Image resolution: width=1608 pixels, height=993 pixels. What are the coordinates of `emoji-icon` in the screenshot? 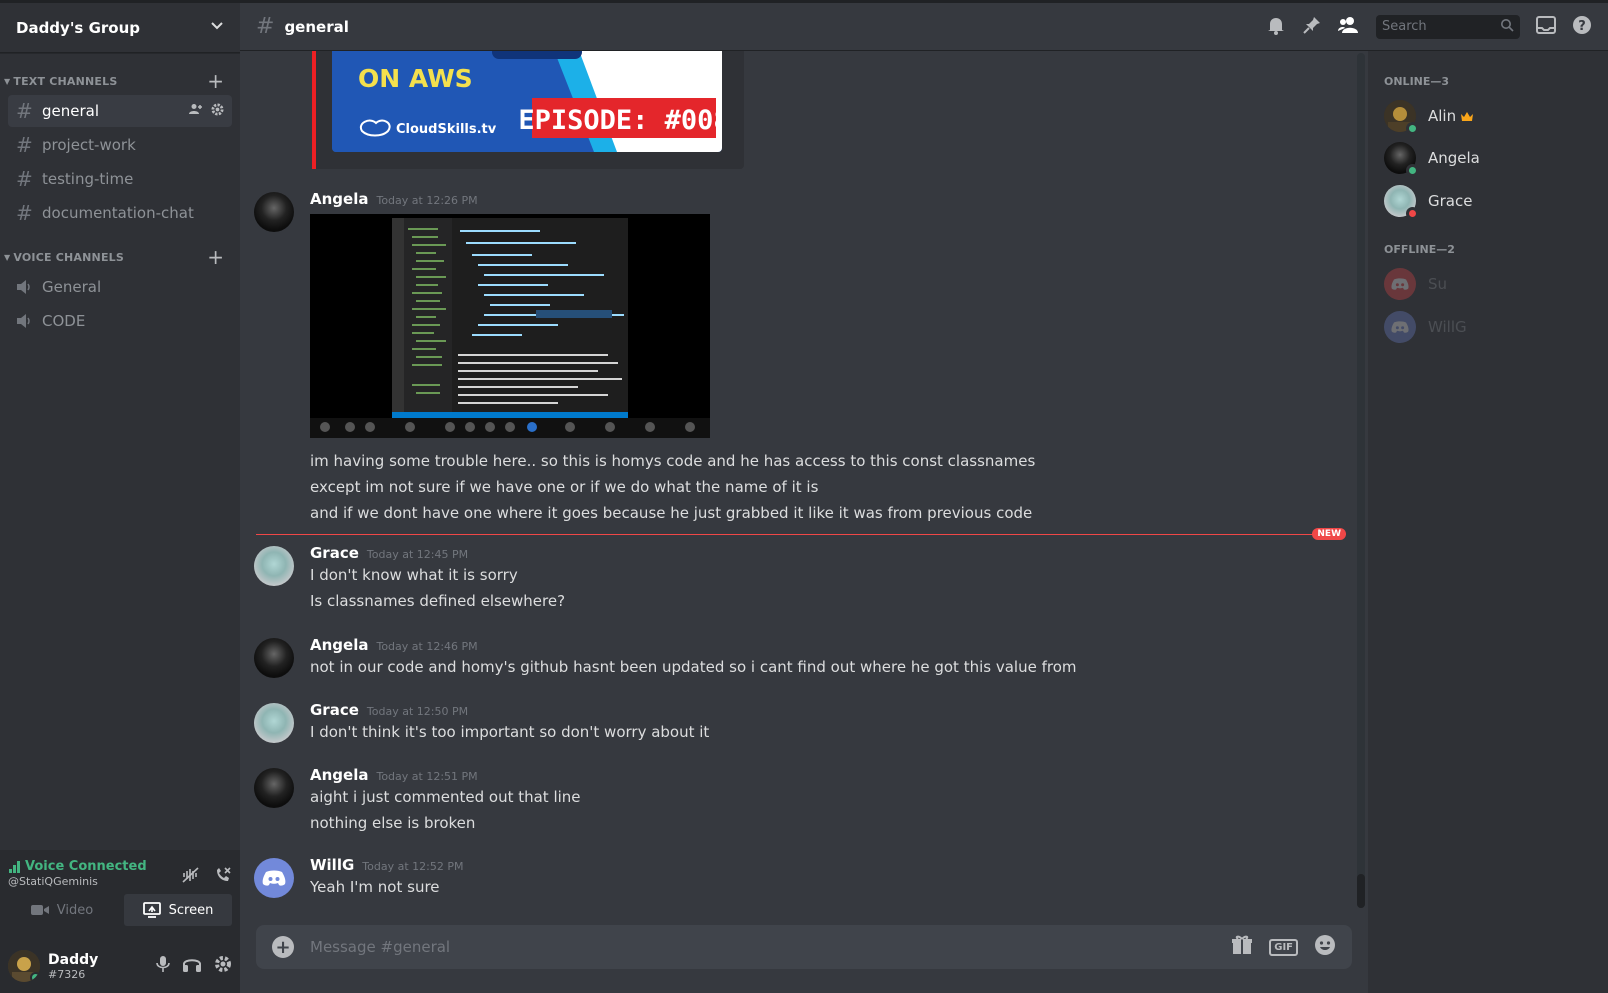 It's located at (1325, 947).